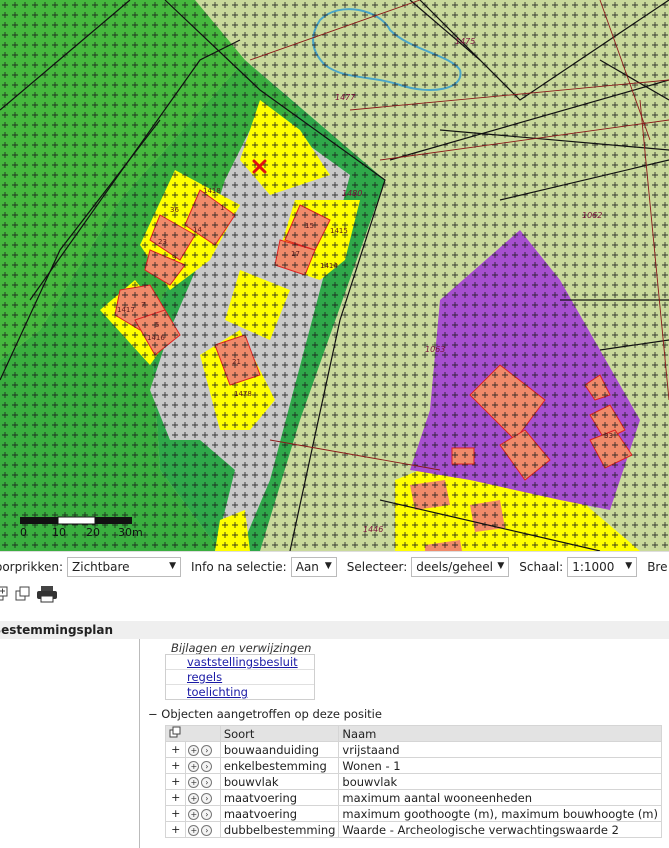  I want to click on column-soort: Soort, so click(279, 733).